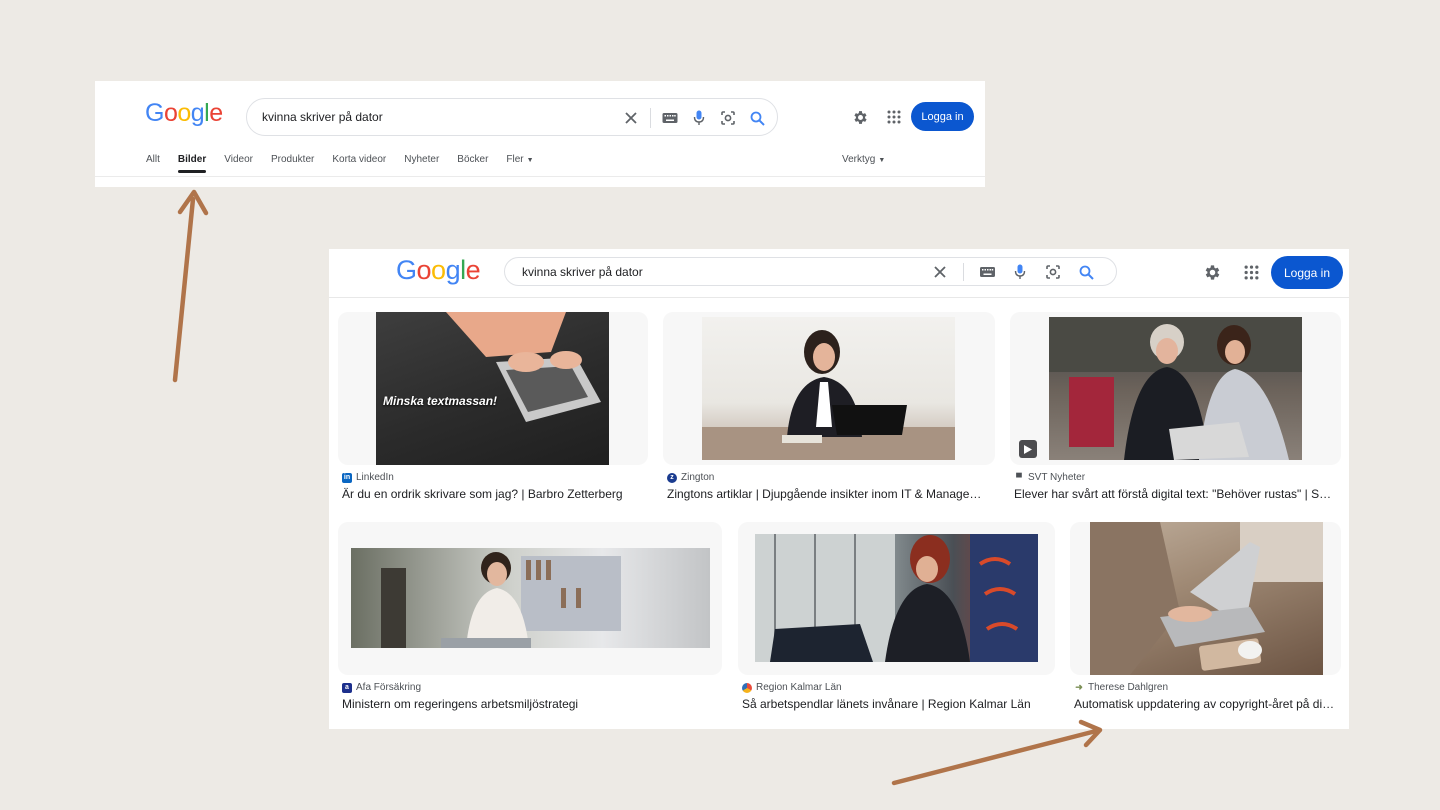 This screenshot has width=1440, height=810. Describe the element at coordinates (1049, 477) in the screenshot. I see `result-source: ▀ SVT Nyheter` at that location.